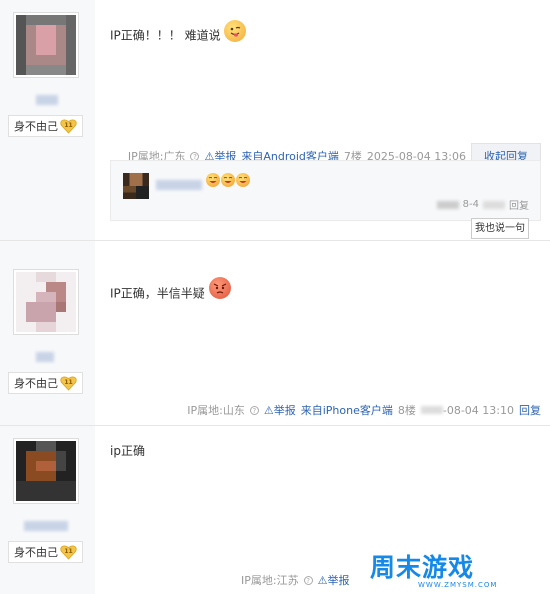  Describe the element at coordinates (157, 293) in the screenshot. I see `post-text: IP正确，半信半疑` at that location.